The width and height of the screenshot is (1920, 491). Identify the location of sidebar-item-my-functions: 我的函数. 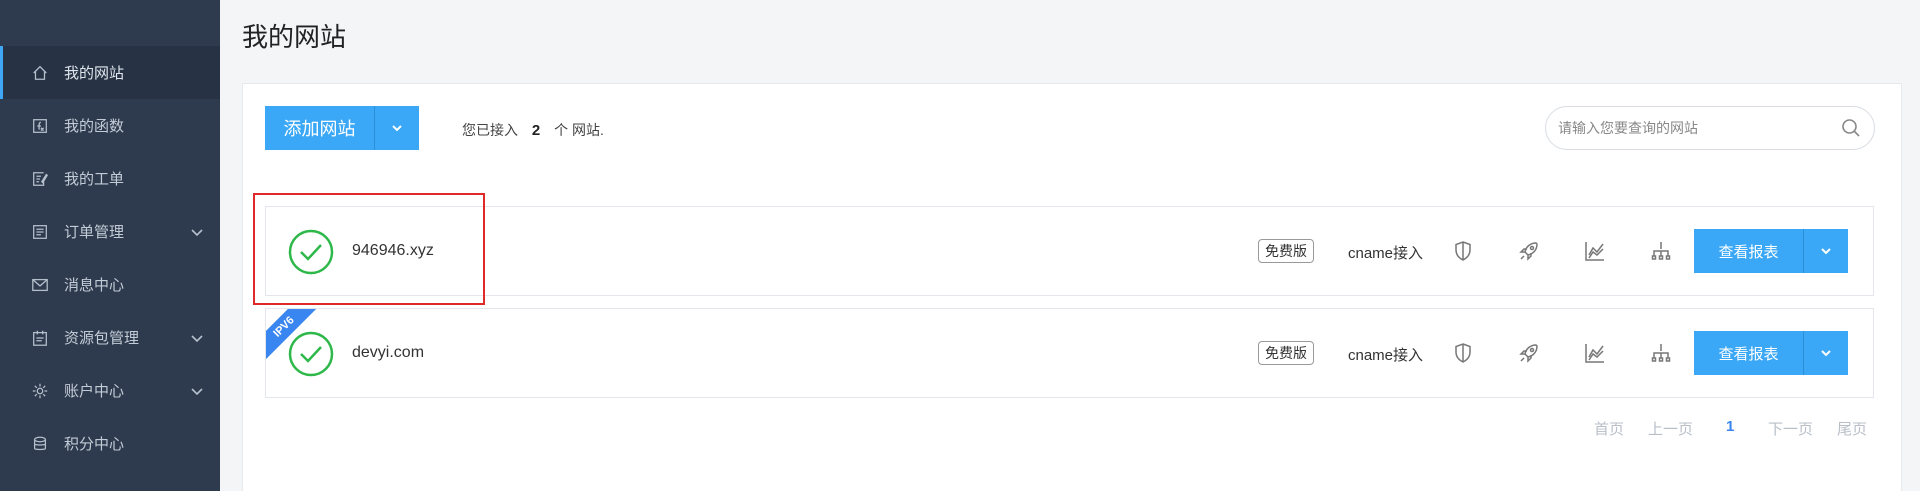
(110, 125).